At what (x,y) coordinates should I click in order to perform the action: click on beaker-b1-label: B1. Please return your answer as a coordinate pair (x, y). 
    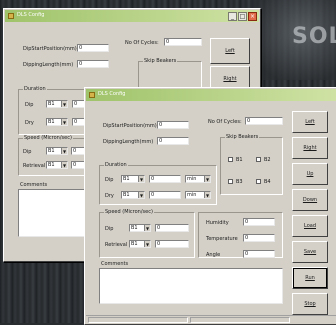
    Looking at the image, I should click on (239, 160).